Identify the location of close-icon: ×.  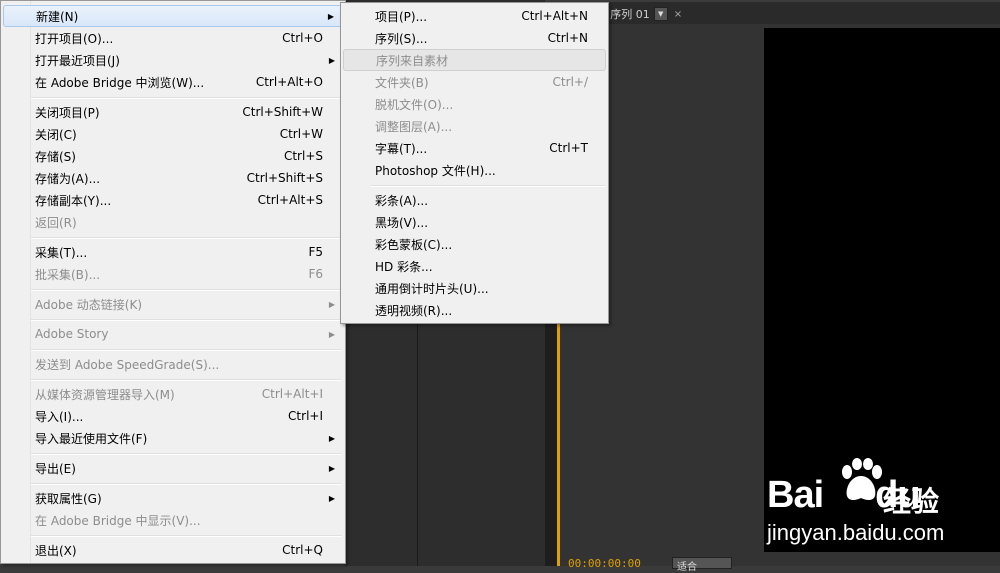
(678, 14).